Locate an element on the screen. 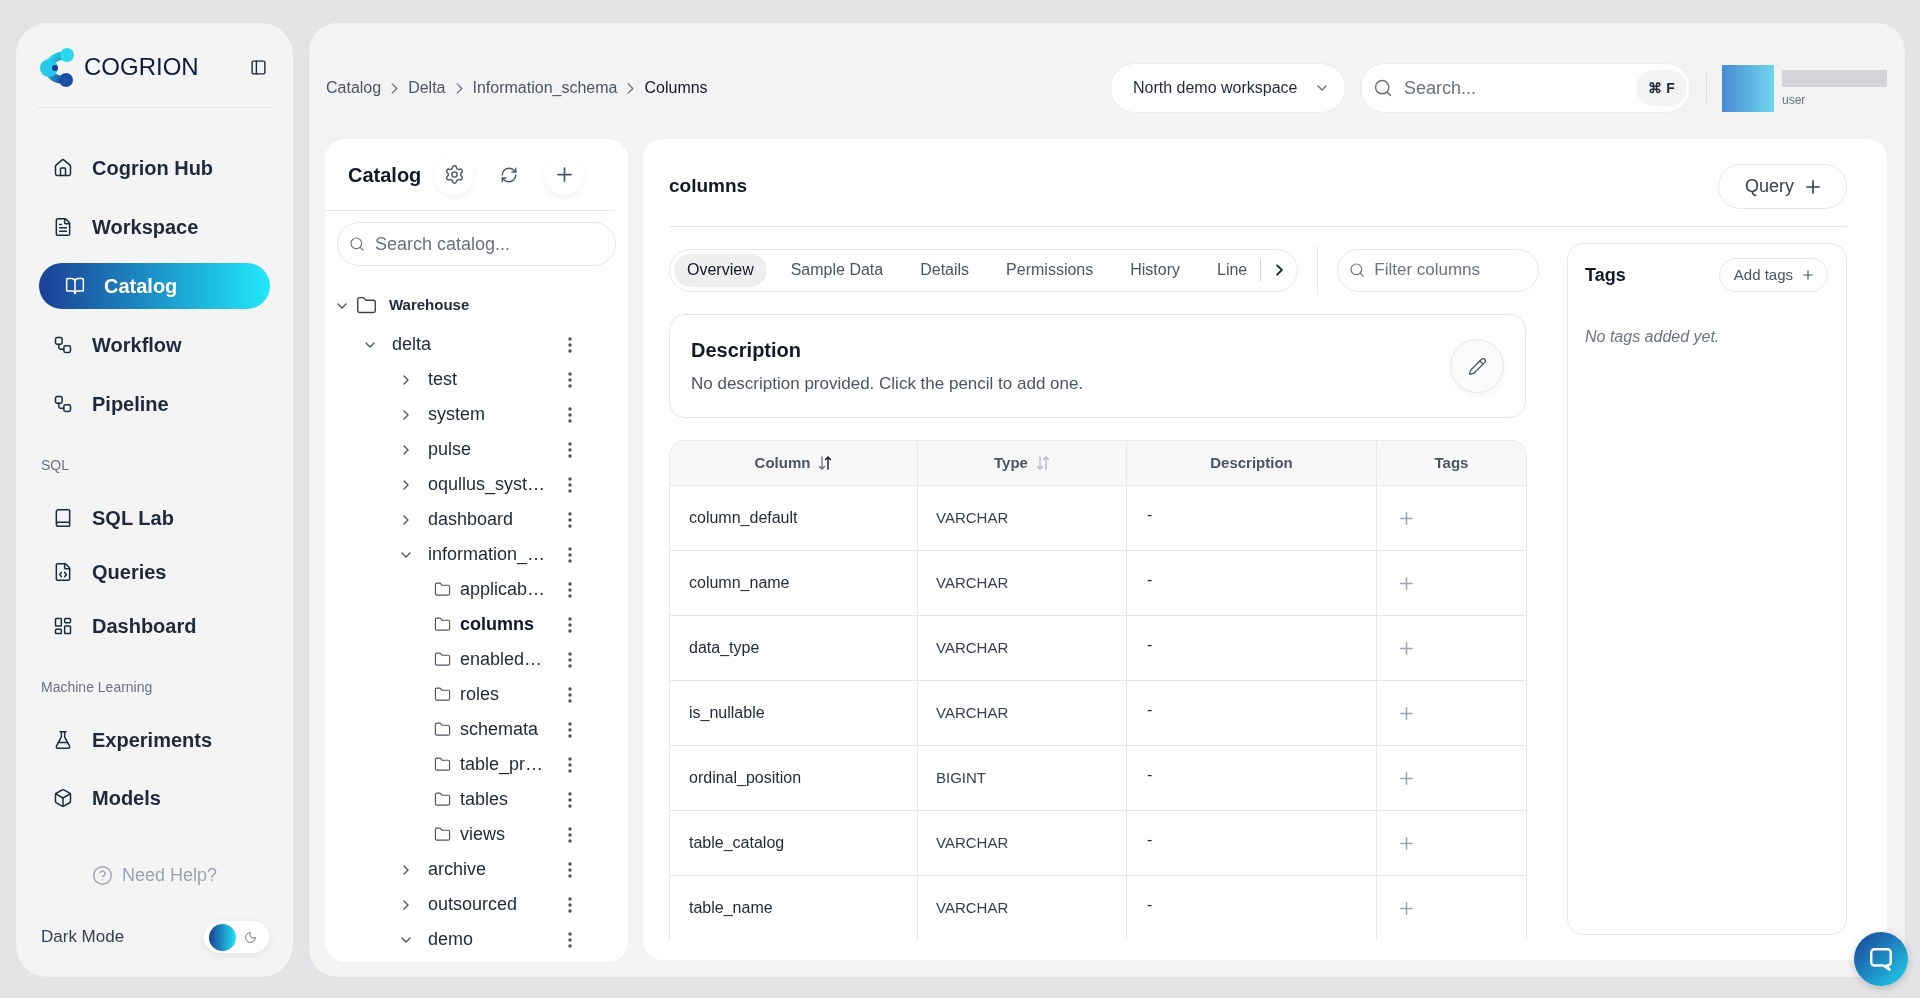 The image size is (1920, 998). filter-field: Filter columns is located at coordinates (1438, 270).